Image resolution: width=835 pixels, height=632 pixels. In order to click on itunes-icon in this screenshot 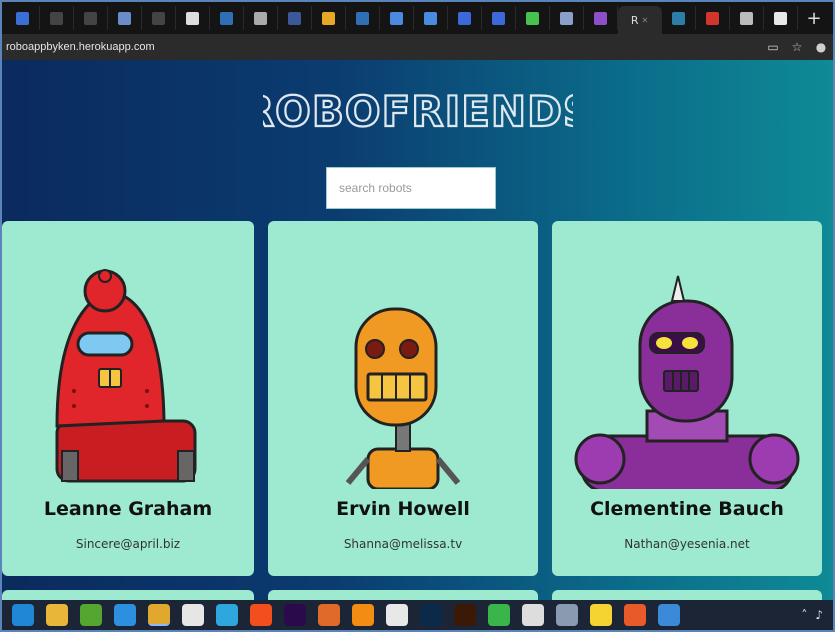, I will do `click(397, 615)`.